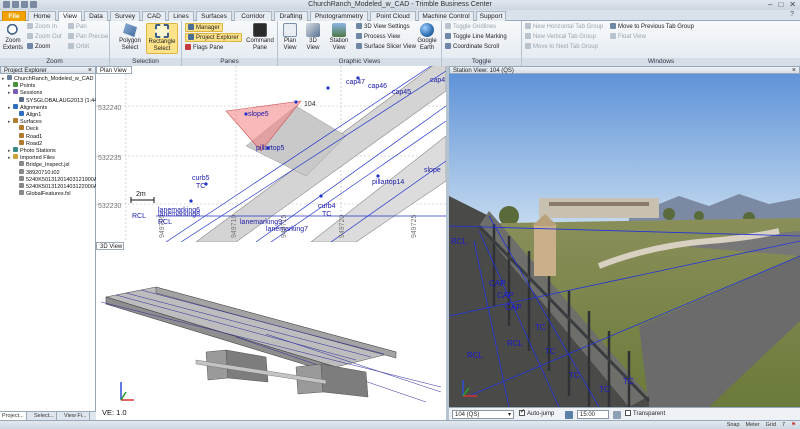 This screenshot has width=800, height=429. What do you see at coordinates (26, 128) in the screenshot?
I see `tree-node: Deck` at bounding box center [26, 128].